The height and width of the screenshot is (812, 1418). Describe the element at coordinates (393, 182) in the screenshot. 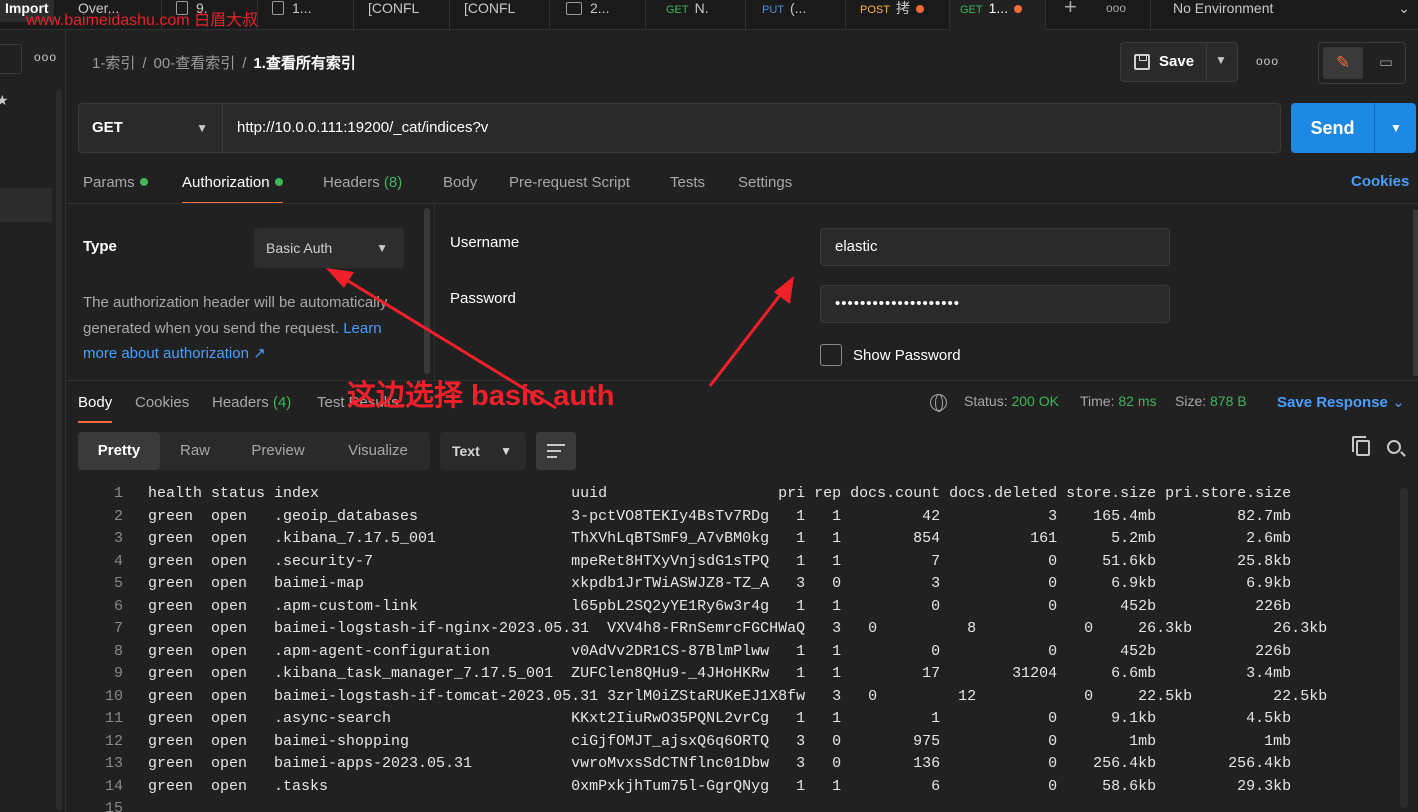

I see `tab-count: (8)` at that location.